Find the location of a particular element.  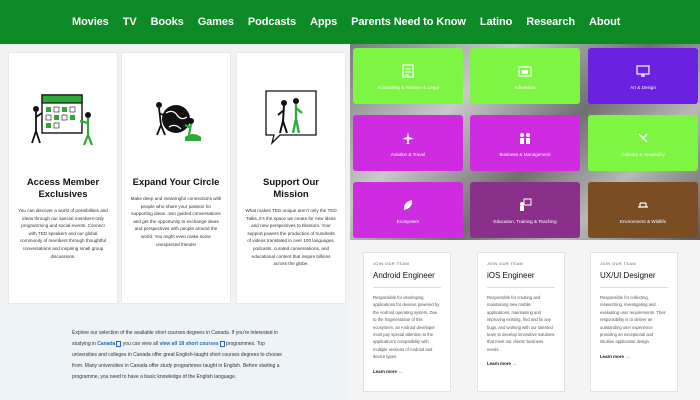

folder-icon is located at coordinates (525, 71).